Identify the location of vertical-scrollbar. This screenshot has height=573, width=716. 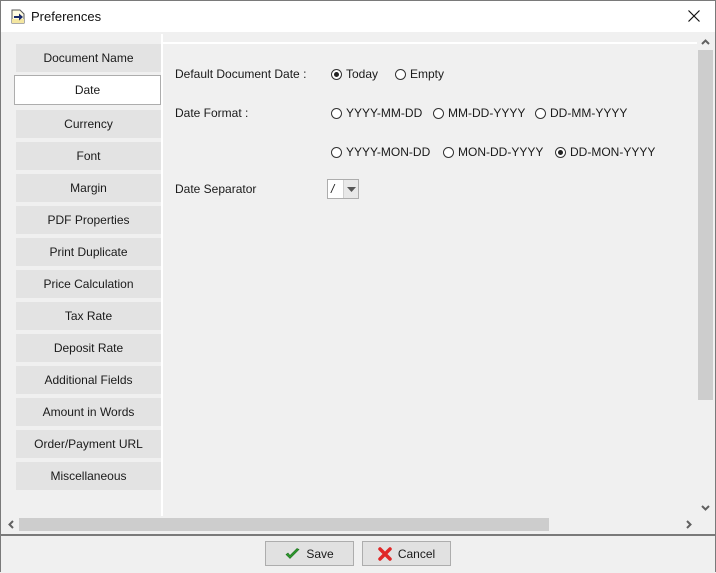
(705, 275).